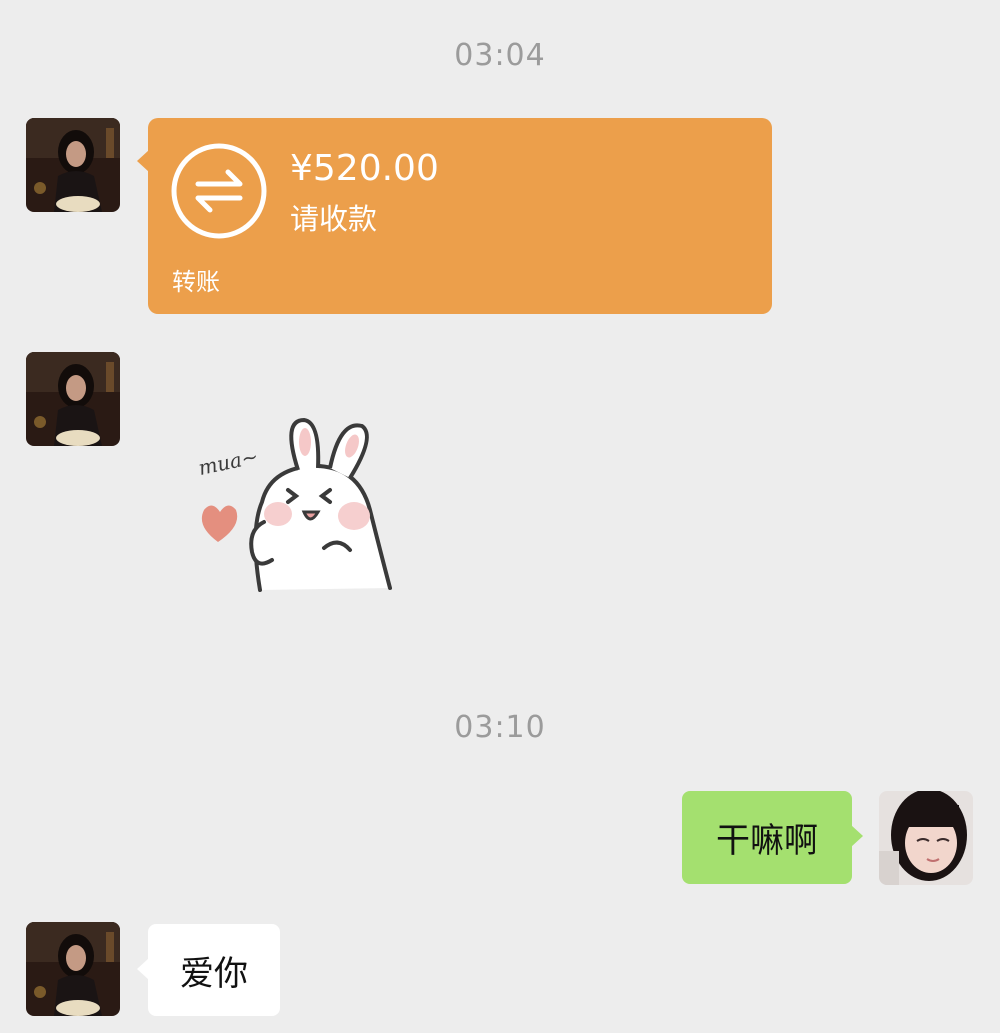 This screenshot has width=1000, height=1033. I want to click on outgoing-message-bubble: 干嘛啊, so click(772, 837).